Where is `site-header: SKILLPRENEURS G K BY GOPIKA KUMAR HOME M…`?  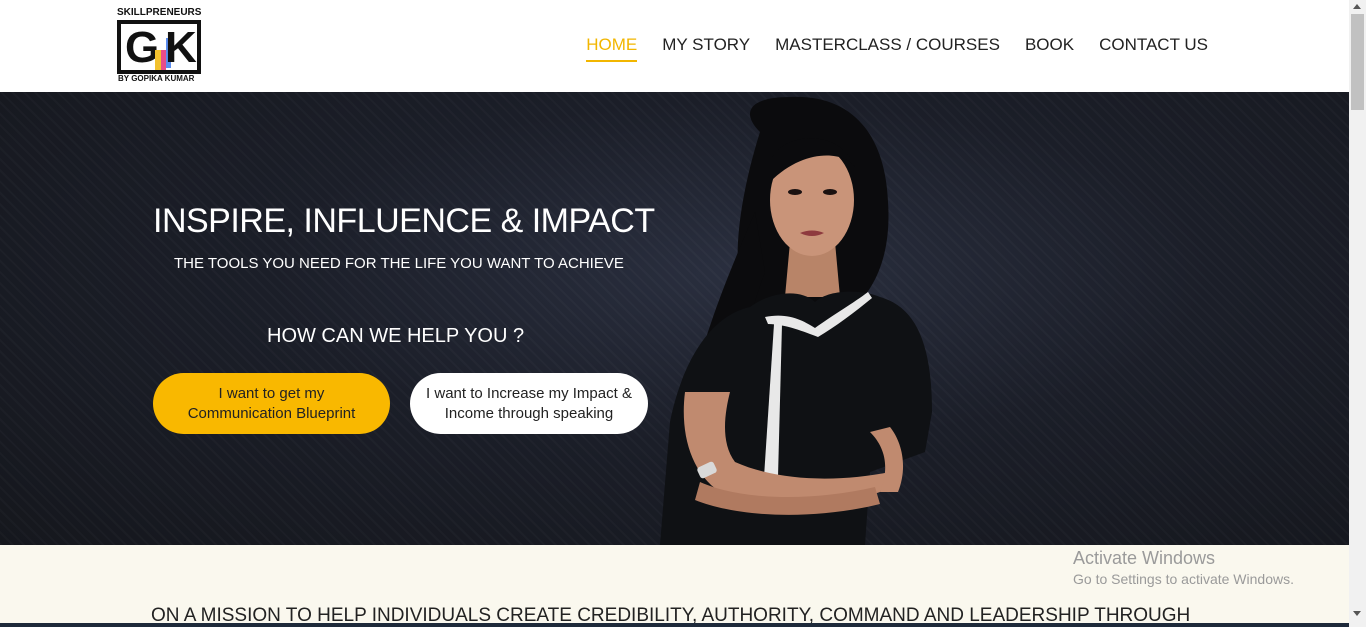
site-header: SKILLPRENEURS G K BY GOPIKA KUMAR HOME M… is located at coordinates (674, 46).